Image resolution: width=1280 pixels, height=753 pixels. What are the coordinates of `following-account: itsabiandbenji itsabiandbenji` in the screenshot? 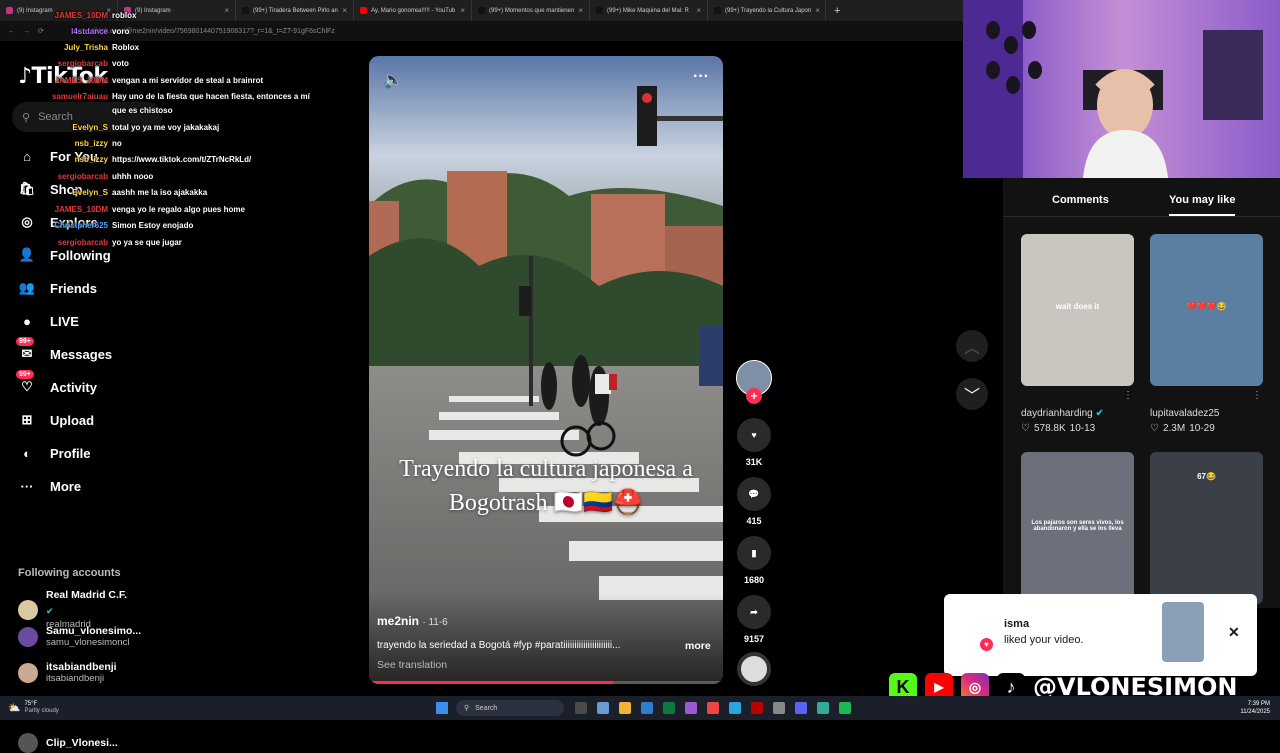 It's located at (67, 672).